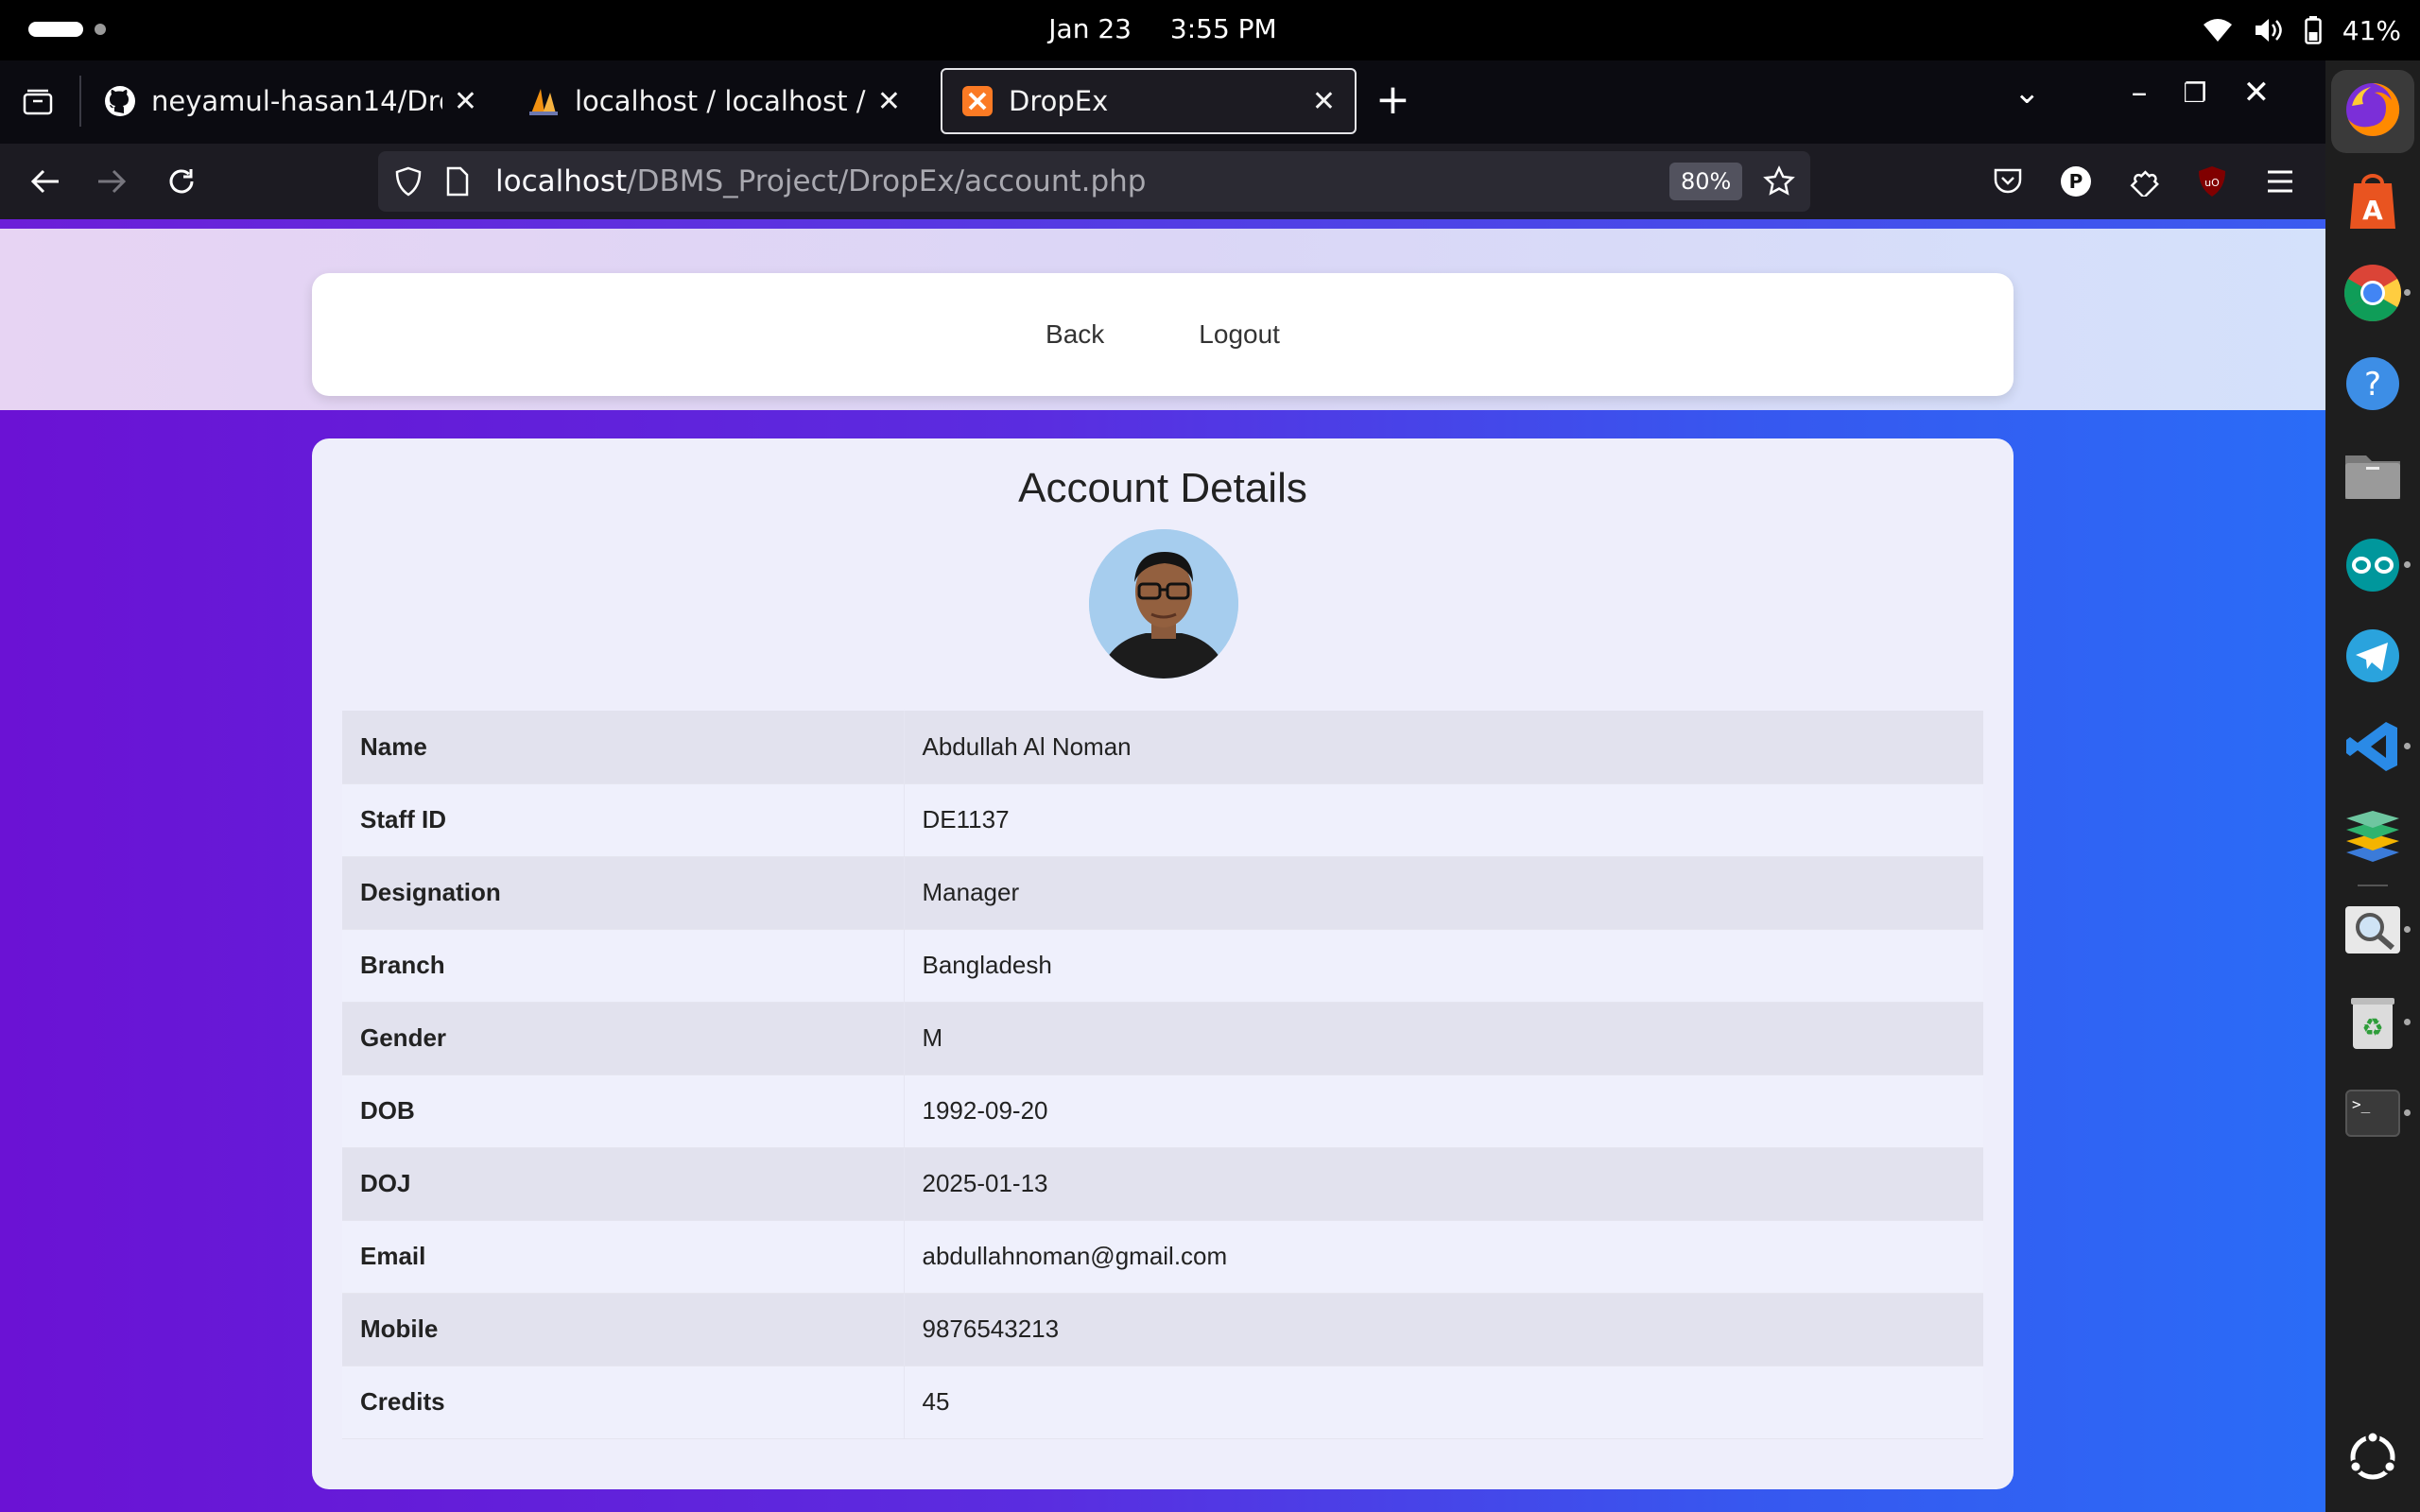  I want to click on field-label: DOJ, so click(623, 1184).